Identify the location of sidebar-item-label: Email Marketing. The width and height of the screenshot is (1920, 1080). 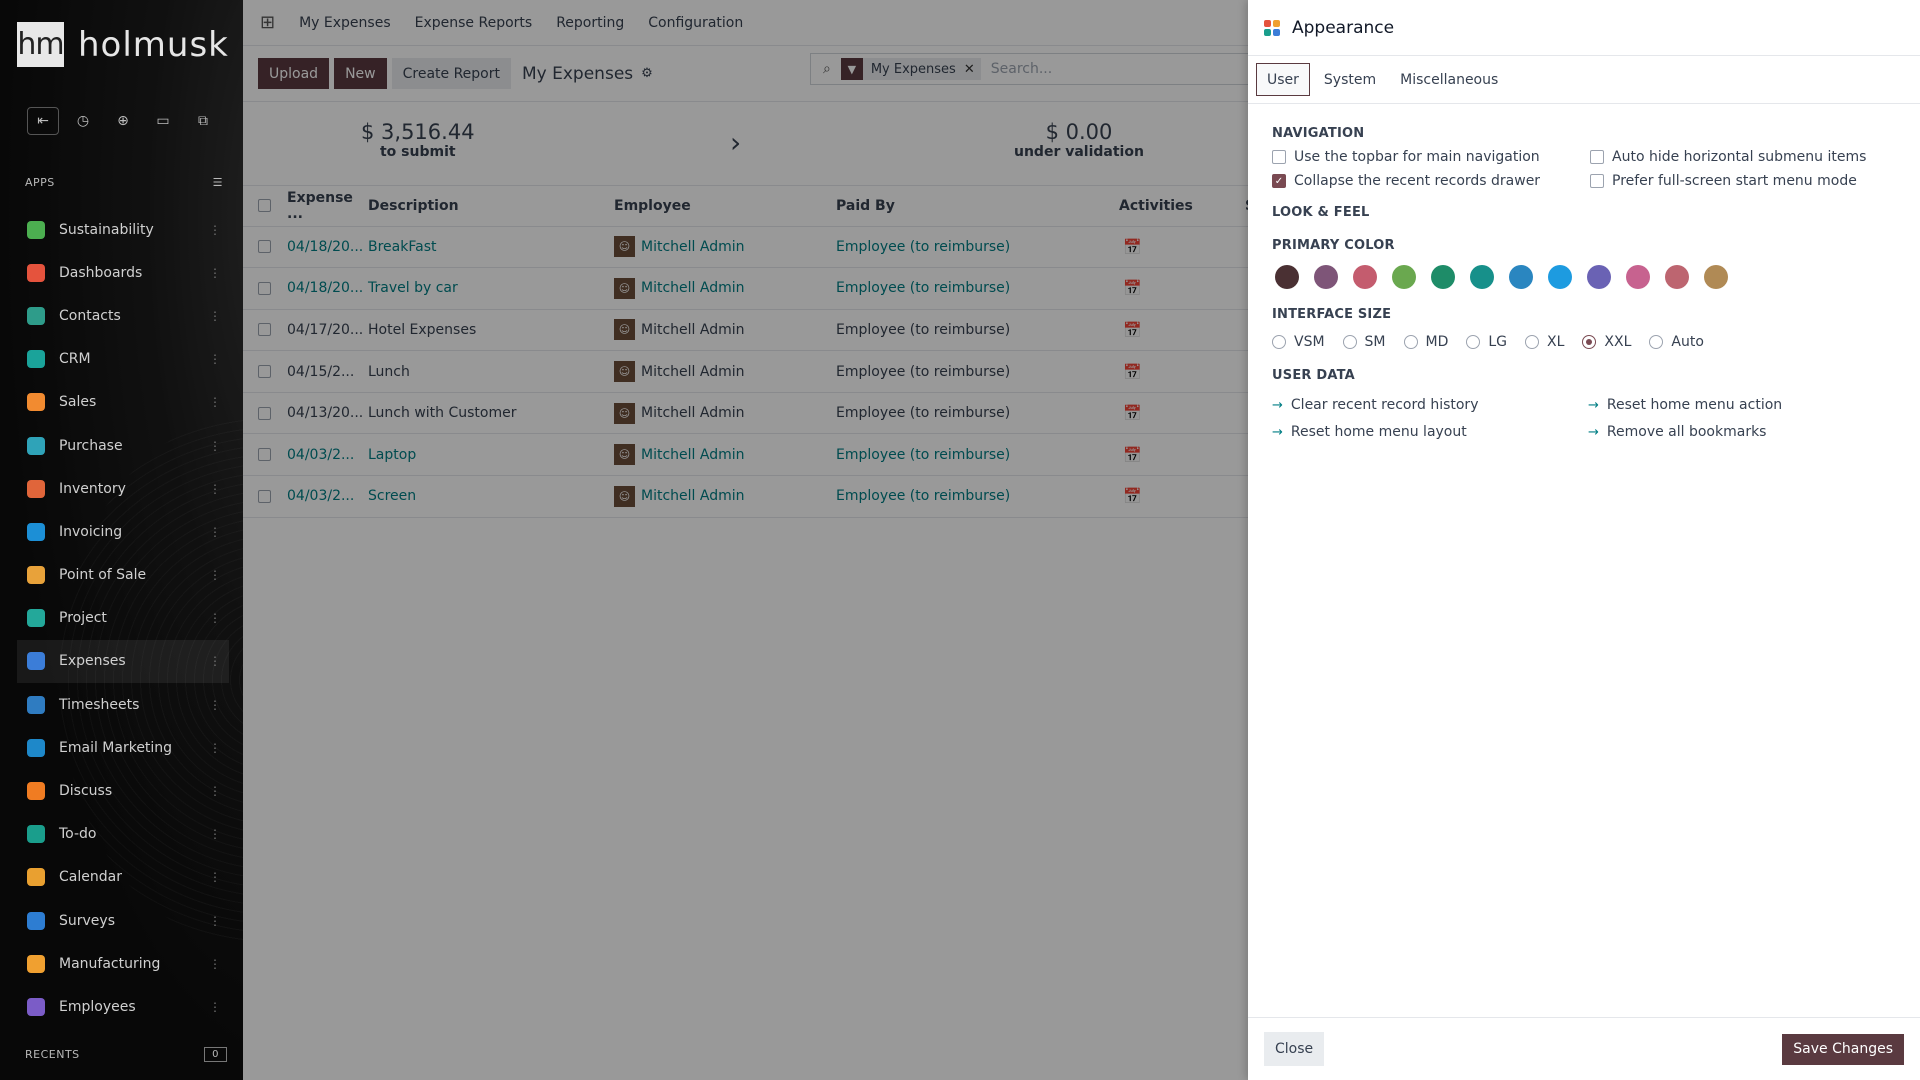
(116, 747).